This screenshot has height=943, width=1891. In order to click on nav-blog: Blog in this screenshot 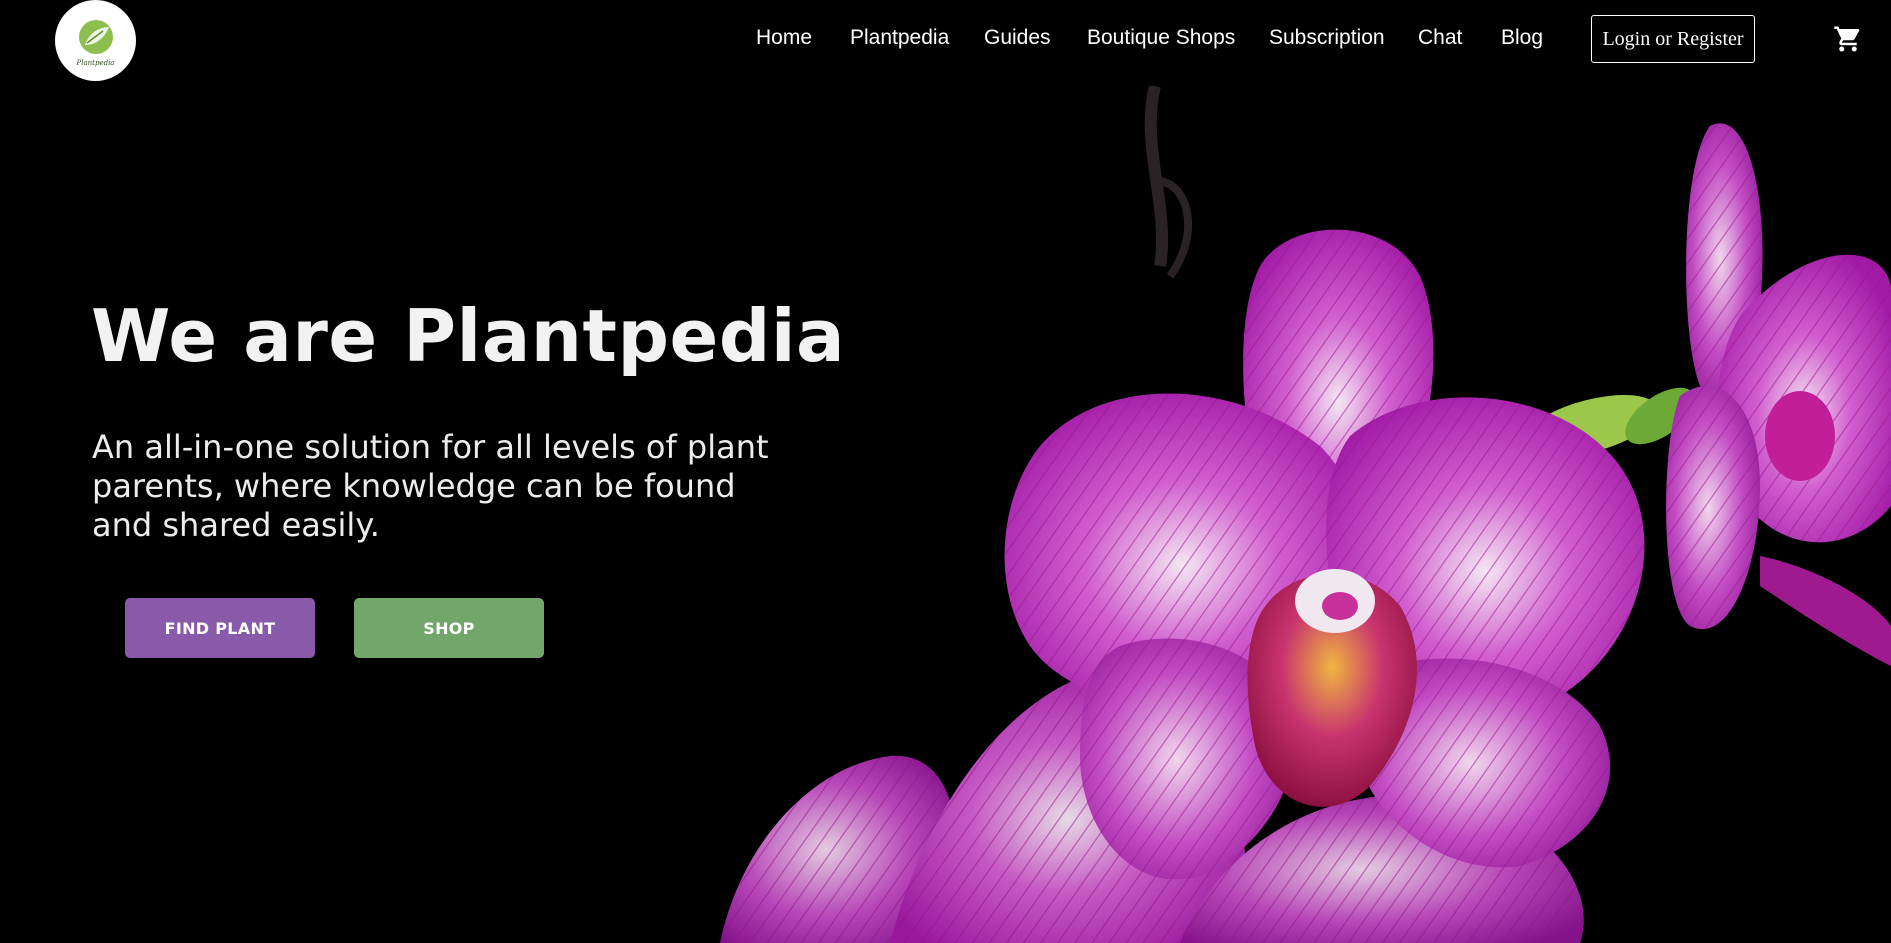, I will do `click(1522, 38)`.